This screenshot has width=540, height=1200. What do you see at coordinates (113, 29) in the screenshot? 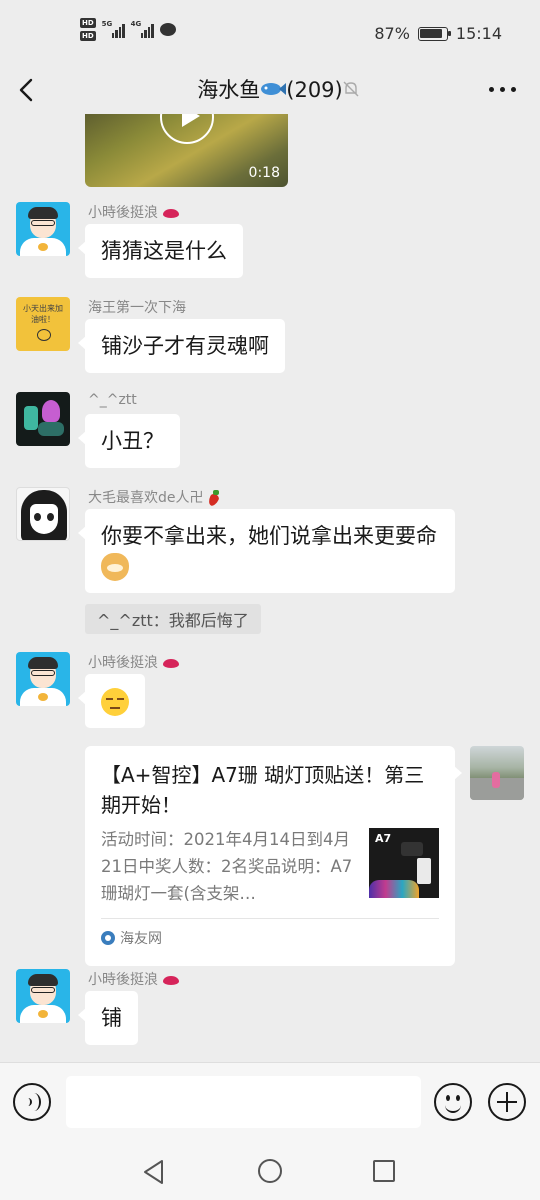
I see `signal-5g-icon: 5G` at bounding box center [113, 29].